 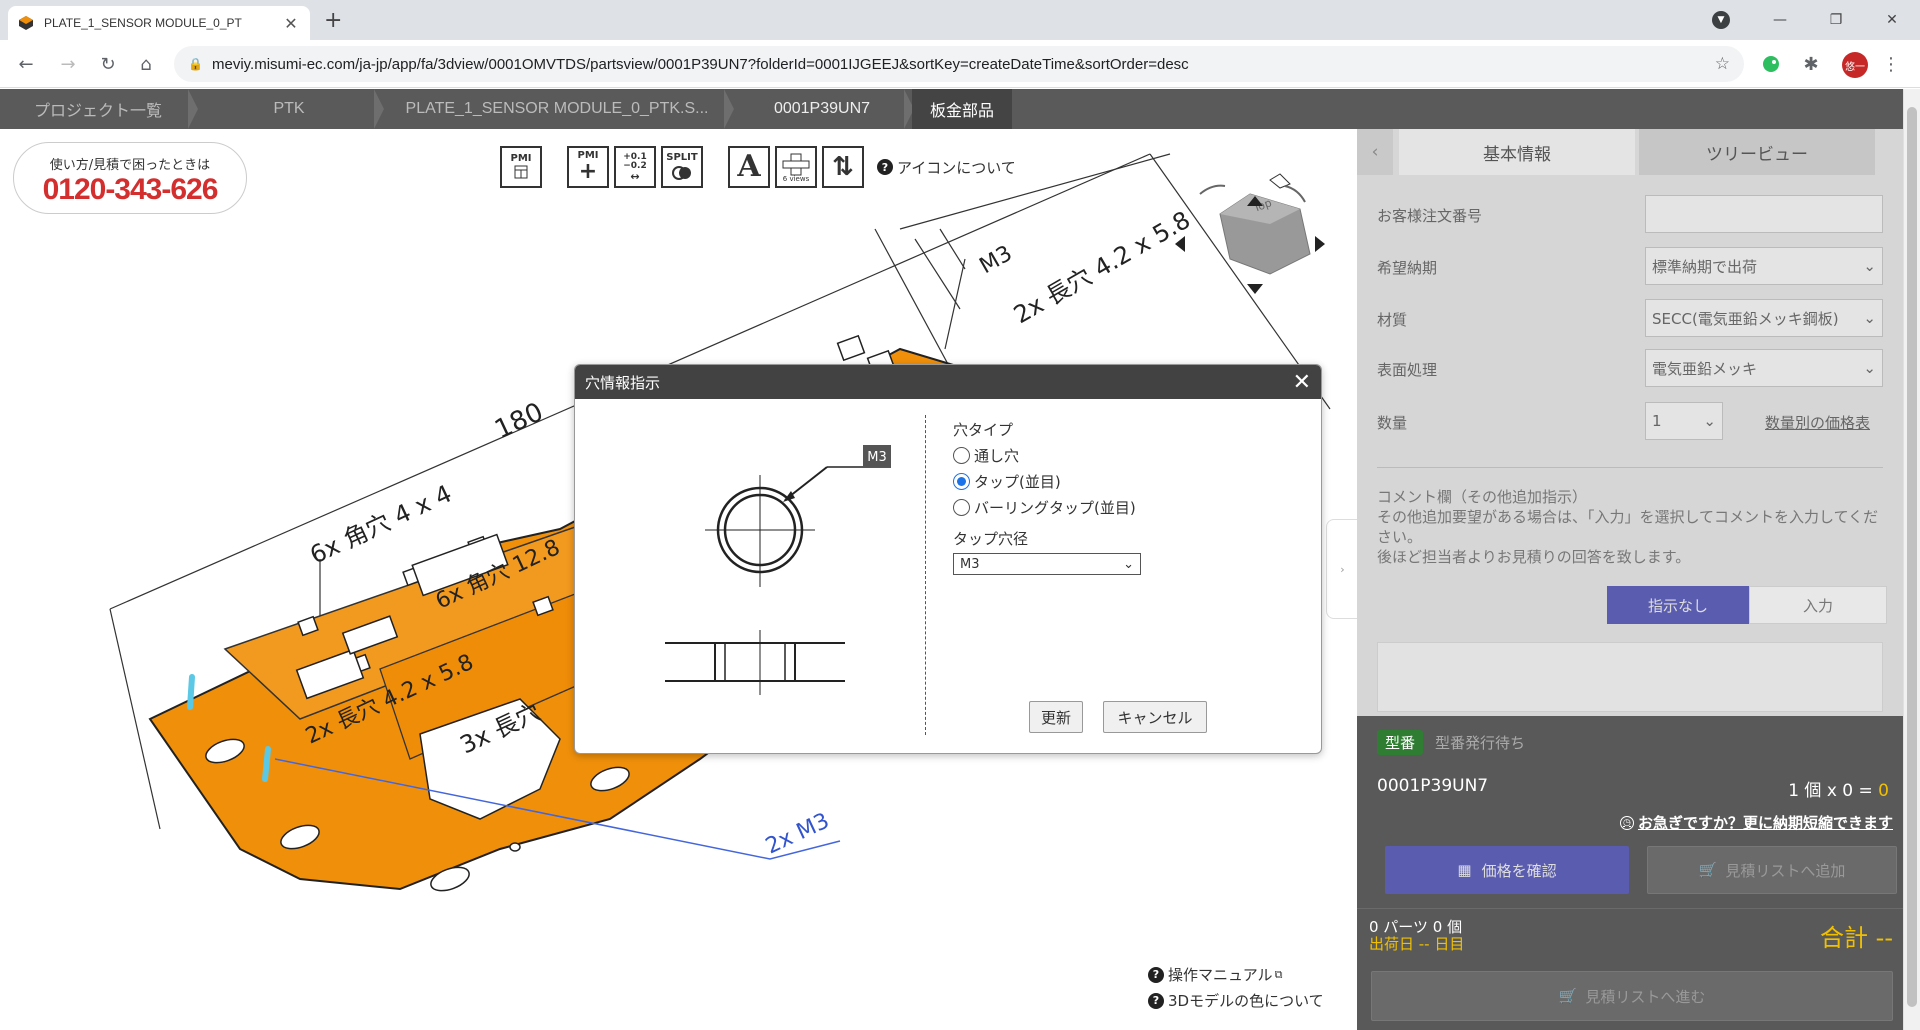 I want to click on browser-tab: PLATE_1_SENSOR MODULE_0_PT ✕, so click(x=159, y=23).